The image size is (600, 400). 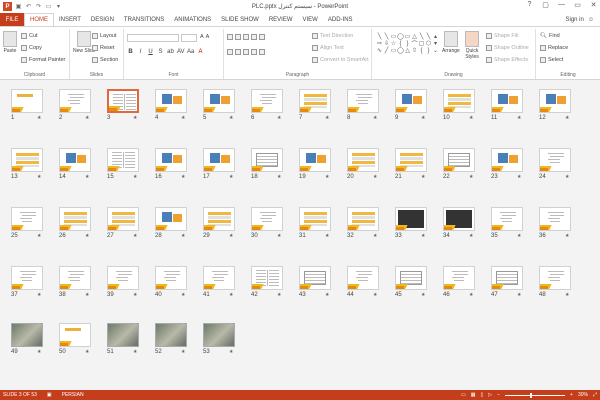 I want to click on tab-animations: ANIMATIONS, so click(x=192, y=19).